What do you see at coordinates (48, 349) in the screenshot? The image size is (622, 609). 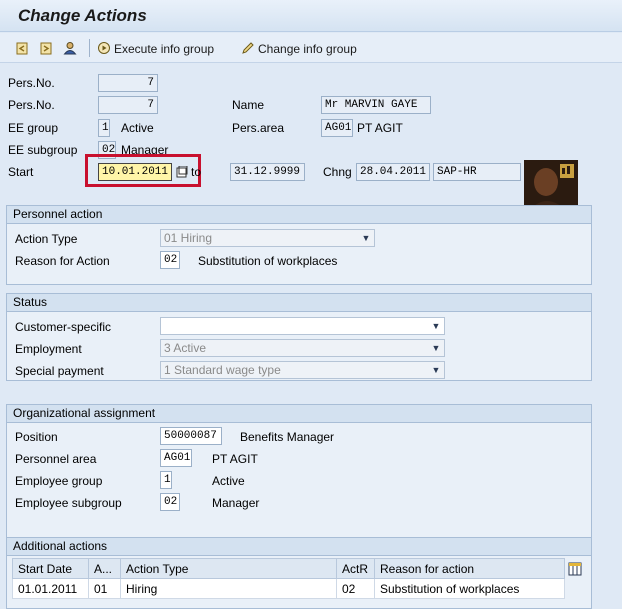 I see `employment-label: Employment` at bounding box center [48, 349].